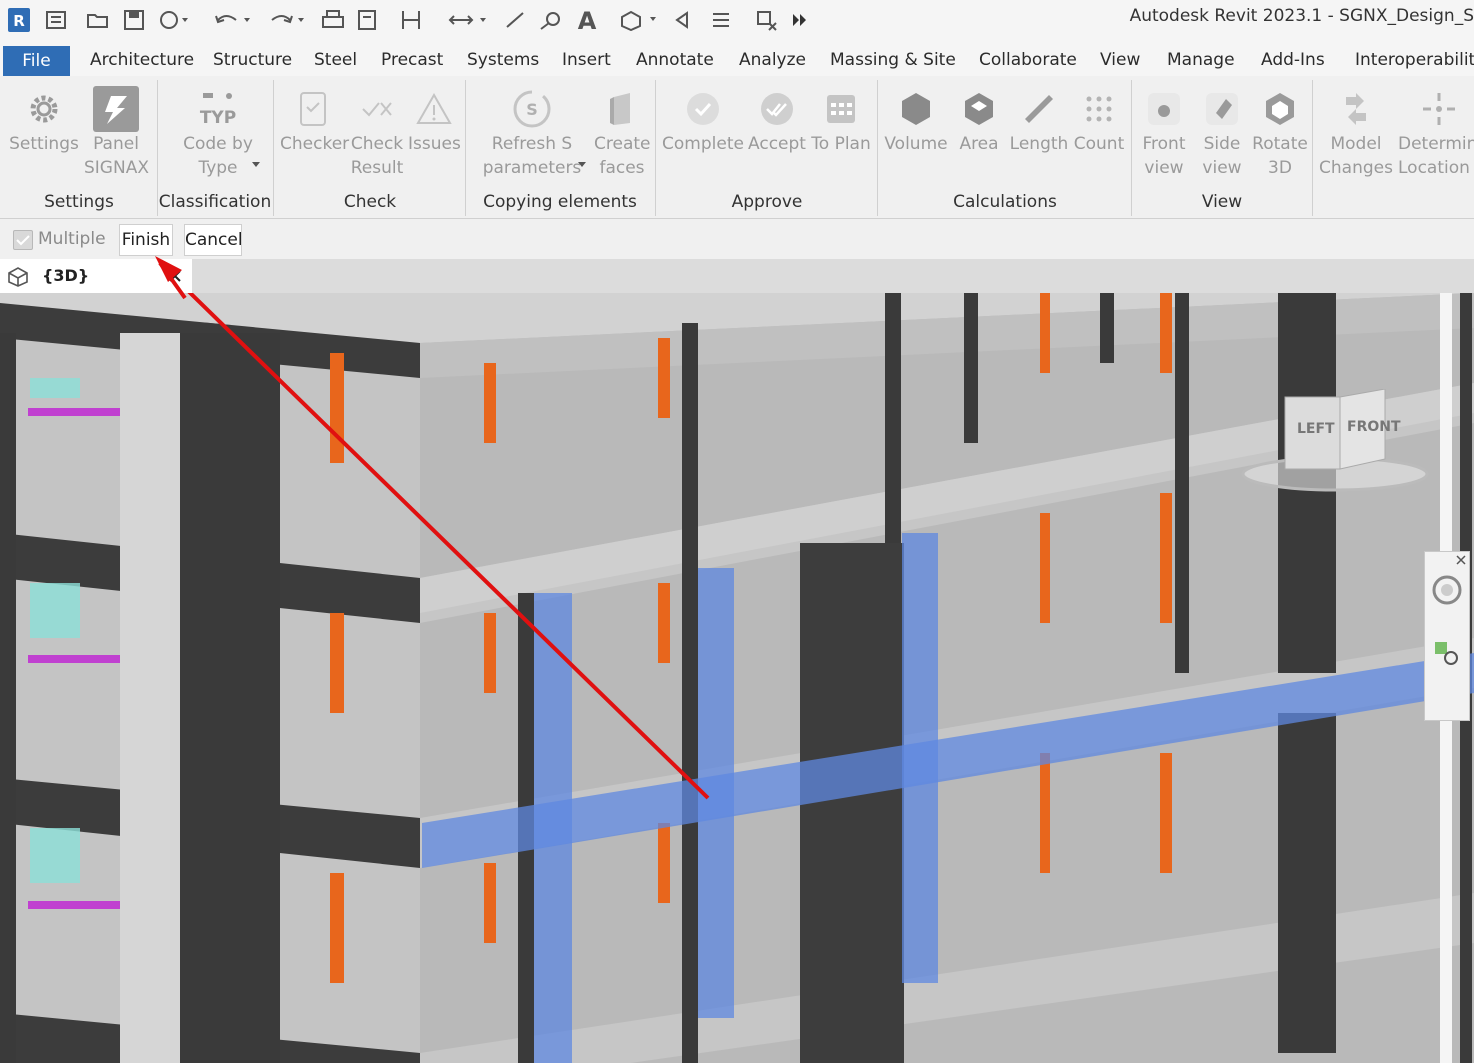  What do you see at coordinates (173, 20) in the screenshot?
I see `sync-icon` at bounding box center [173, 20].